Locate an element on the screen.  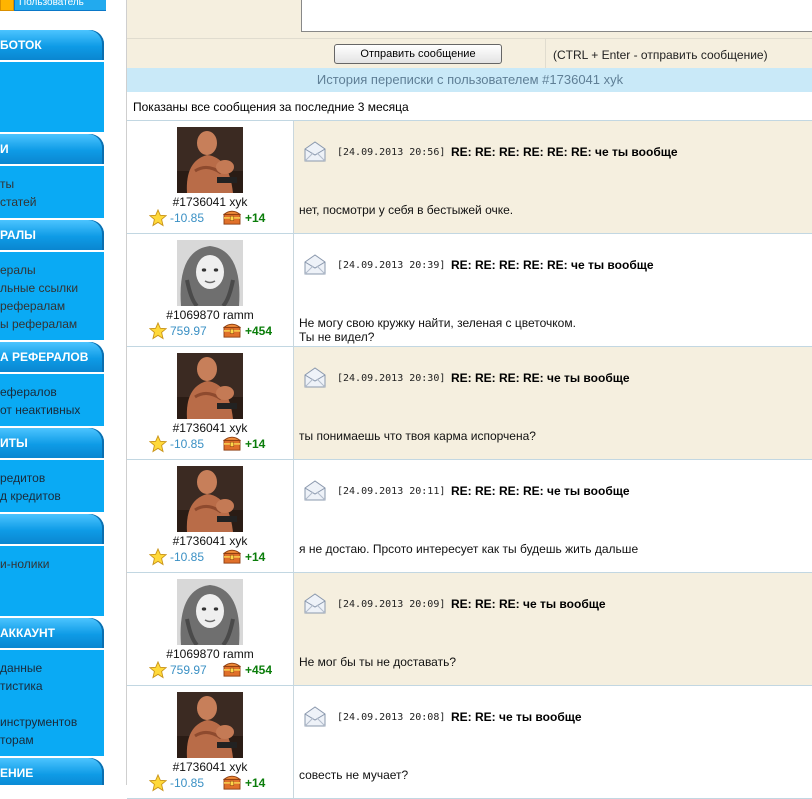
message-body: совесть не мучает? is located at coordinates (354, 775).